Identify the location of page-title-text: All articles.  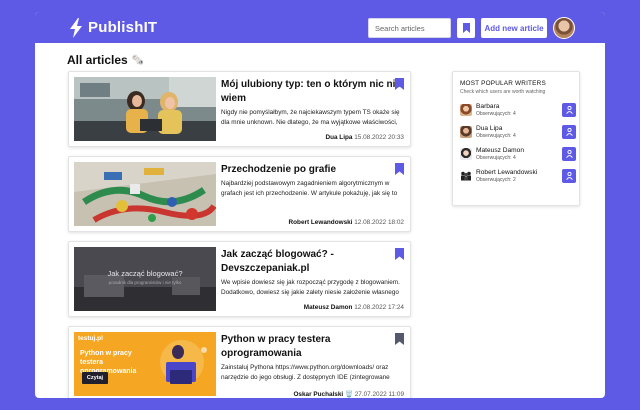
(97, 60).